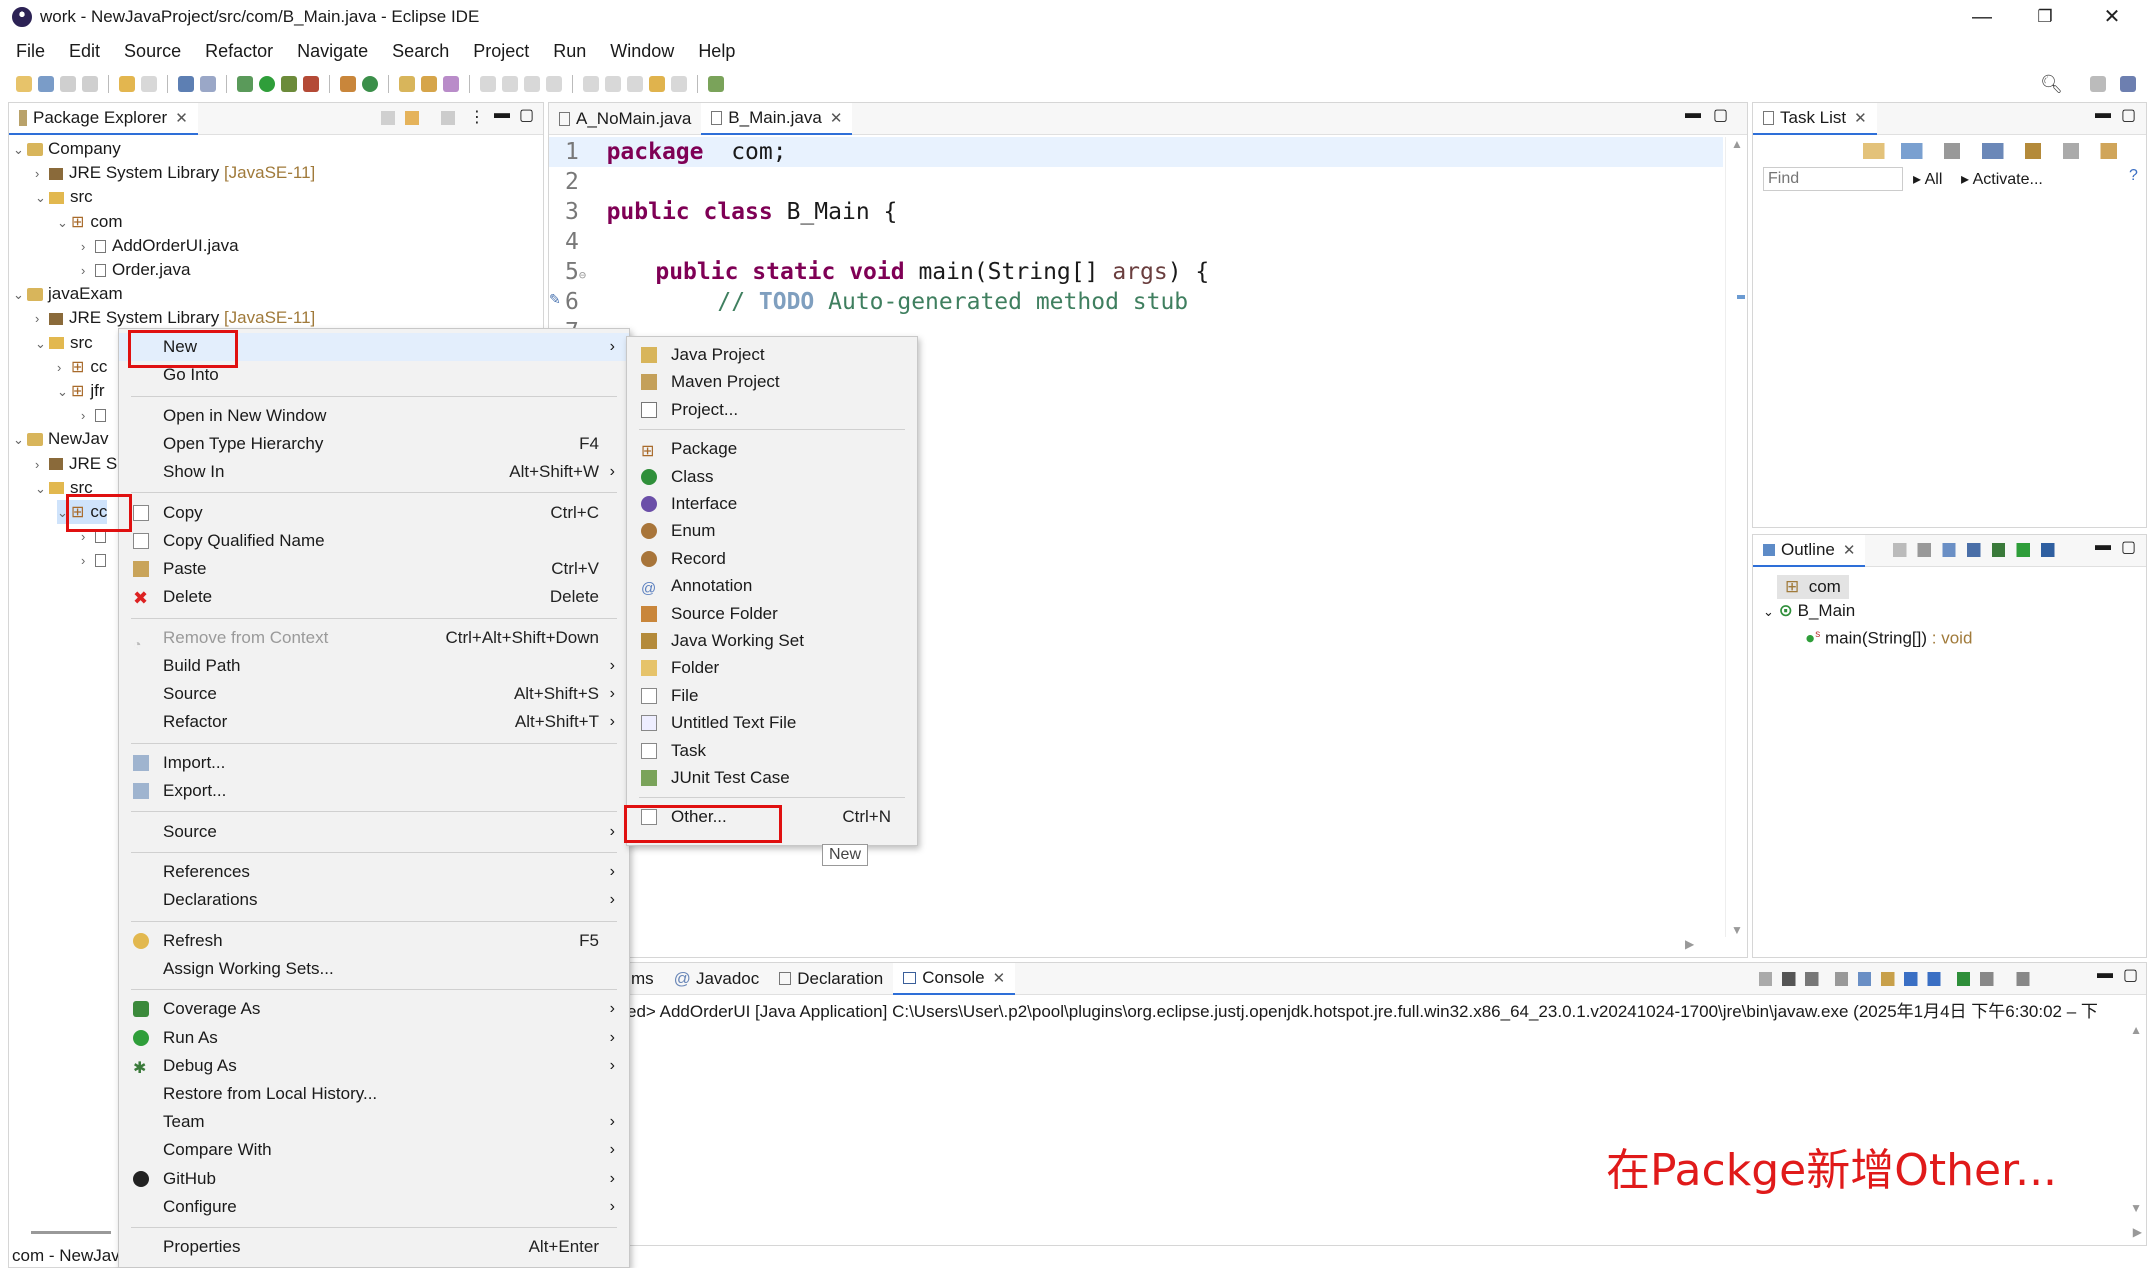 This screenshot has height=1268, width=2147. What do you see at coordinates (245, 84) in the screenshot?
I see `debug-icon` at bounding box center [245, 84].